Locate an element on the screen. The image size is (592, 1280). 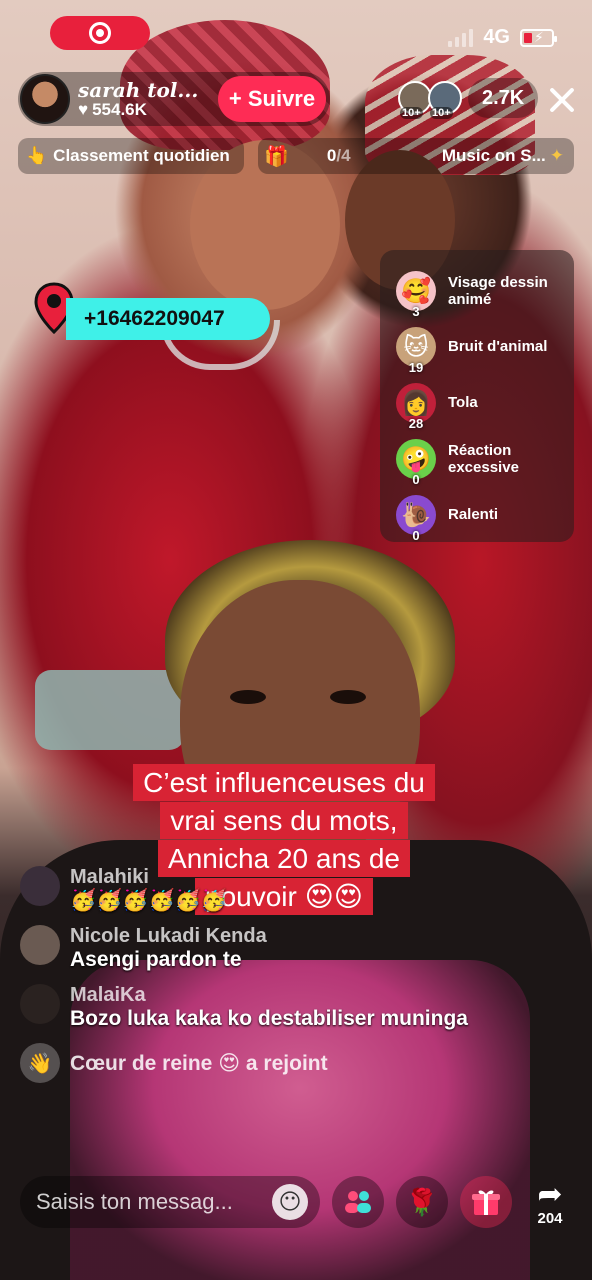
share-button: ➦ 204 is located at coordinates (550, 1203).